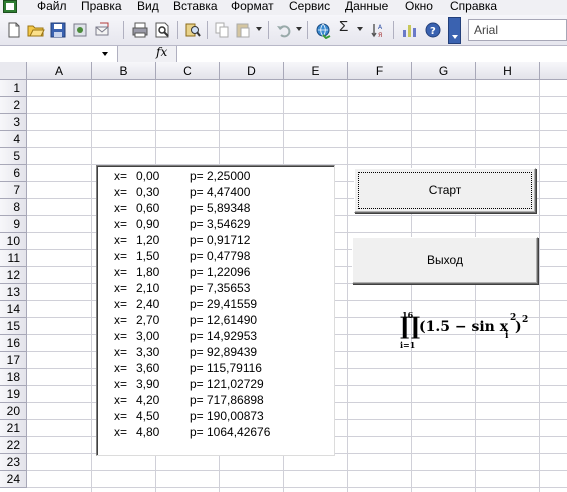 Image resolution: width=567 pixels, height=492 pixels. Describe the element at coordinates (13, 173) in the screenshot. I see `row-header: 6` at that location.